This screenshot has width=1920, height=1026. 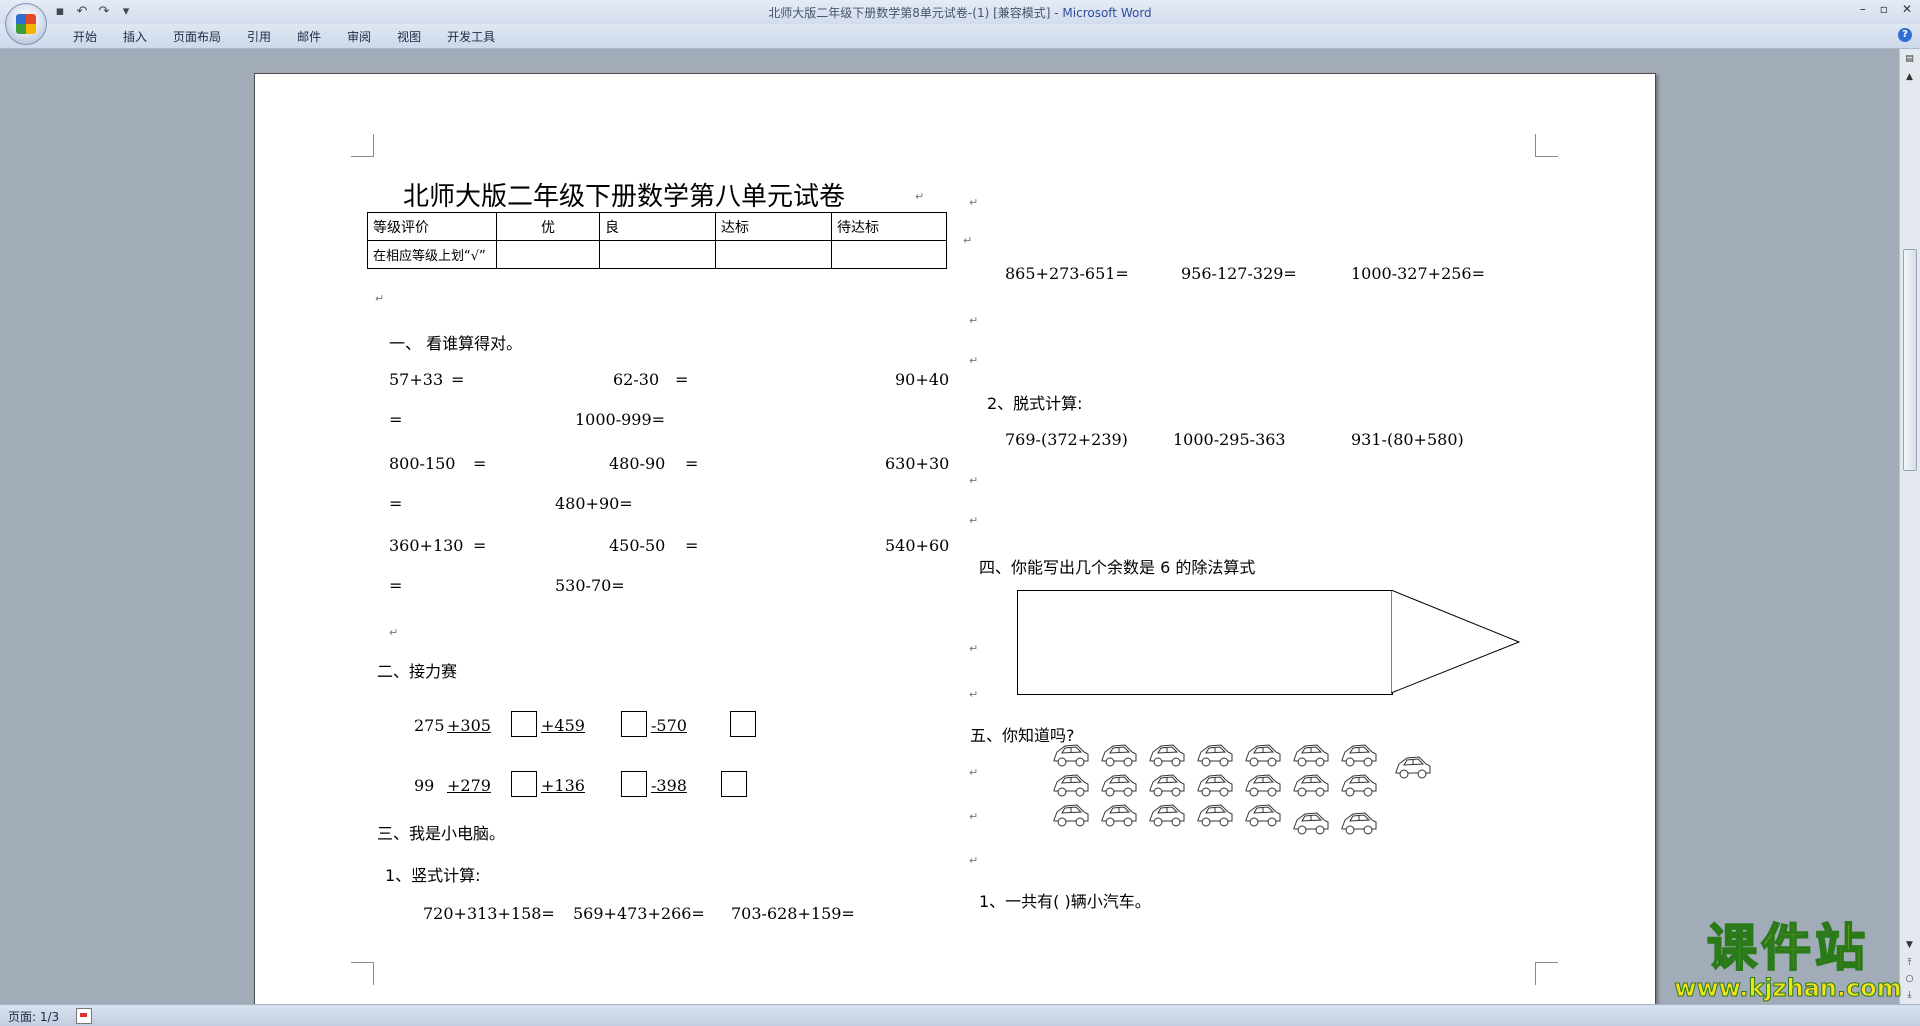 I want to click on doc-title: 北师大版二年级下册数学第八单元试卷, so click(x=624, y=197).